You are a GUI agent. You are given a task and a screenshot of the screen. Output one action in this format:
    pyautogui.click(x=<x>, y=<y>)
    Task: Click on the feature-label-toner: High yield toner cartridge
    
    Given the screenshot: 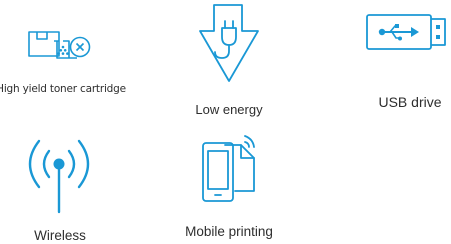 What is the action you would take?
    pyautogui.click(x=63, y=89)
    